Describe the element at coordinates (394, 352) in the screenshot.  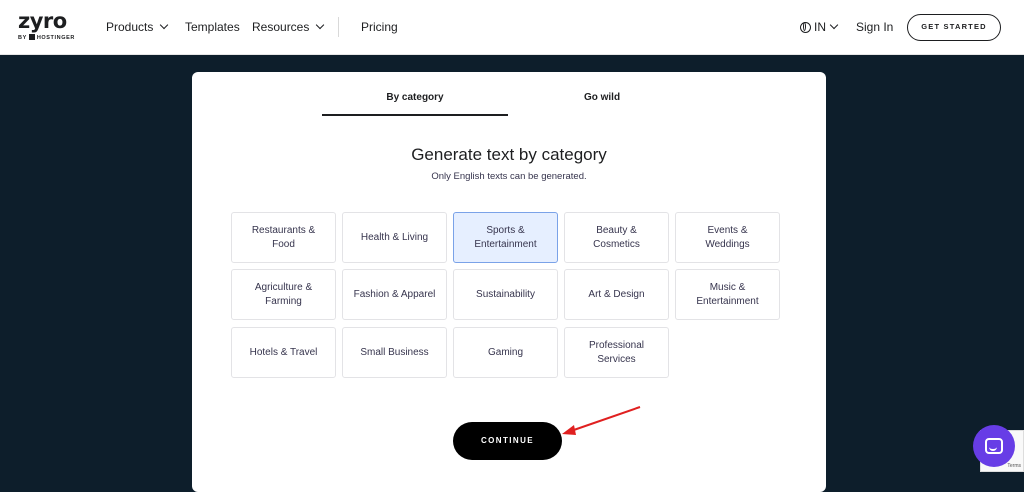
I see `category-option: Small Business` at that location.